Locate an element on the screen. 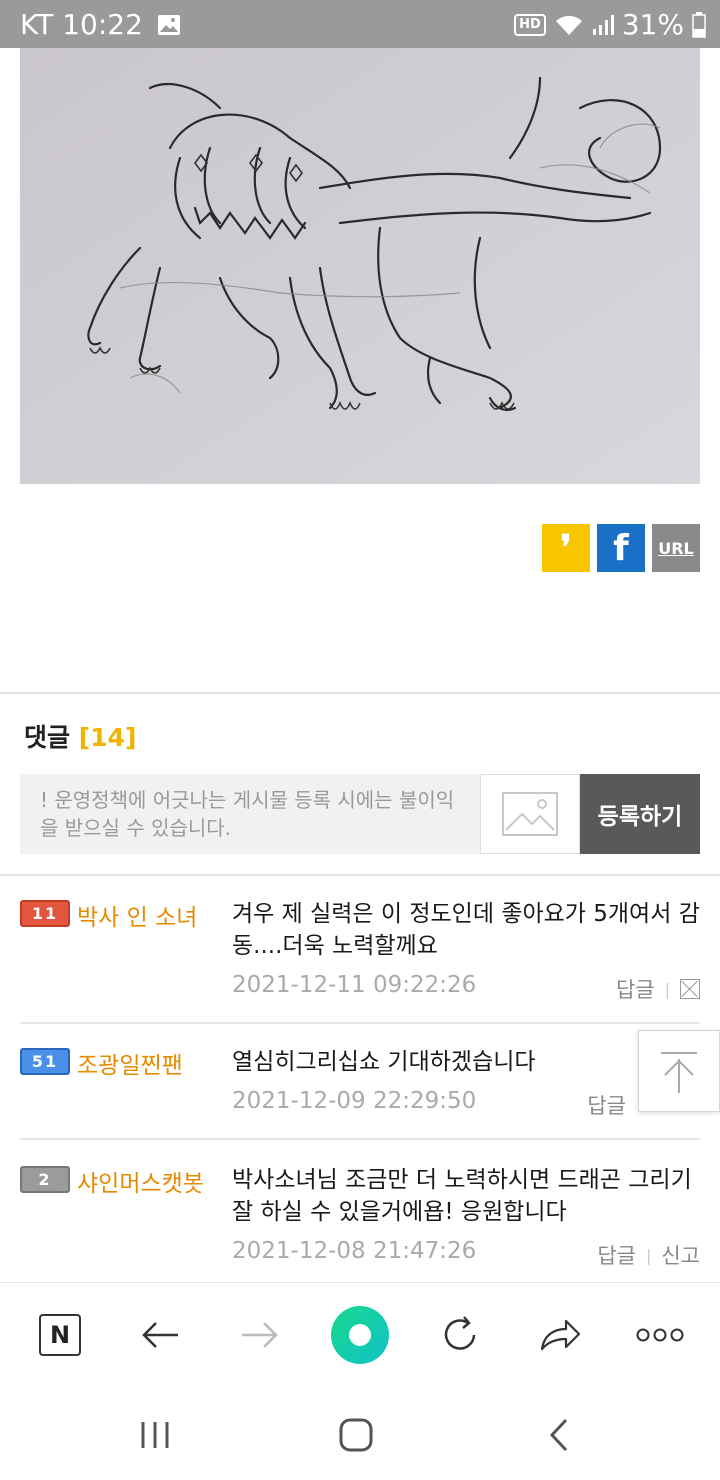 The width and height of the screenshot is (720, 1480). green-dot-button is located at coordinates (360, 1335).